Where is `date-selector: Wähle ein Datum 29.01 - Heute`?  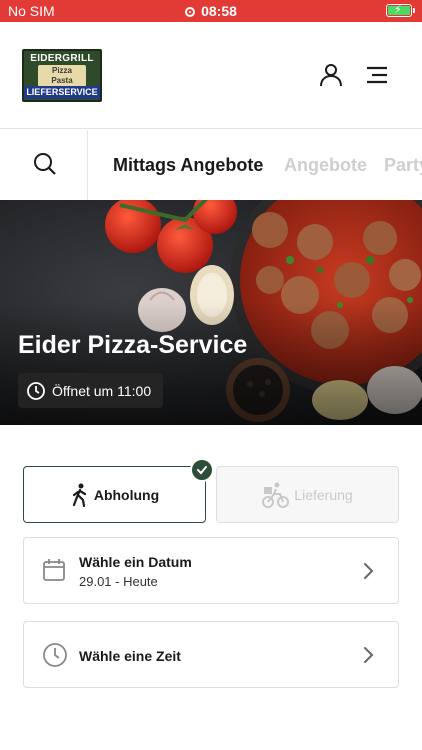
date-selector: Wähle ein Datum 29.01 - Heute is located at coordinates (211, 570).